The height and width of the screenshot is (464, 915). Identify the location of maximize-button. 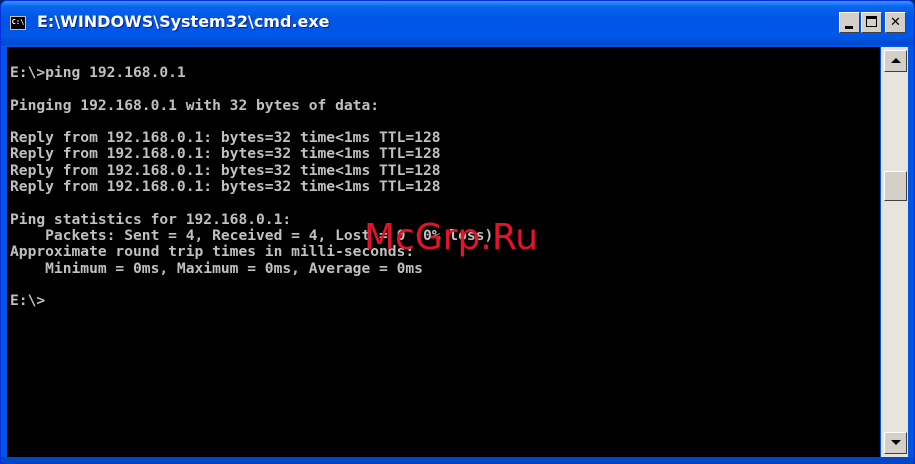
(871, 22).